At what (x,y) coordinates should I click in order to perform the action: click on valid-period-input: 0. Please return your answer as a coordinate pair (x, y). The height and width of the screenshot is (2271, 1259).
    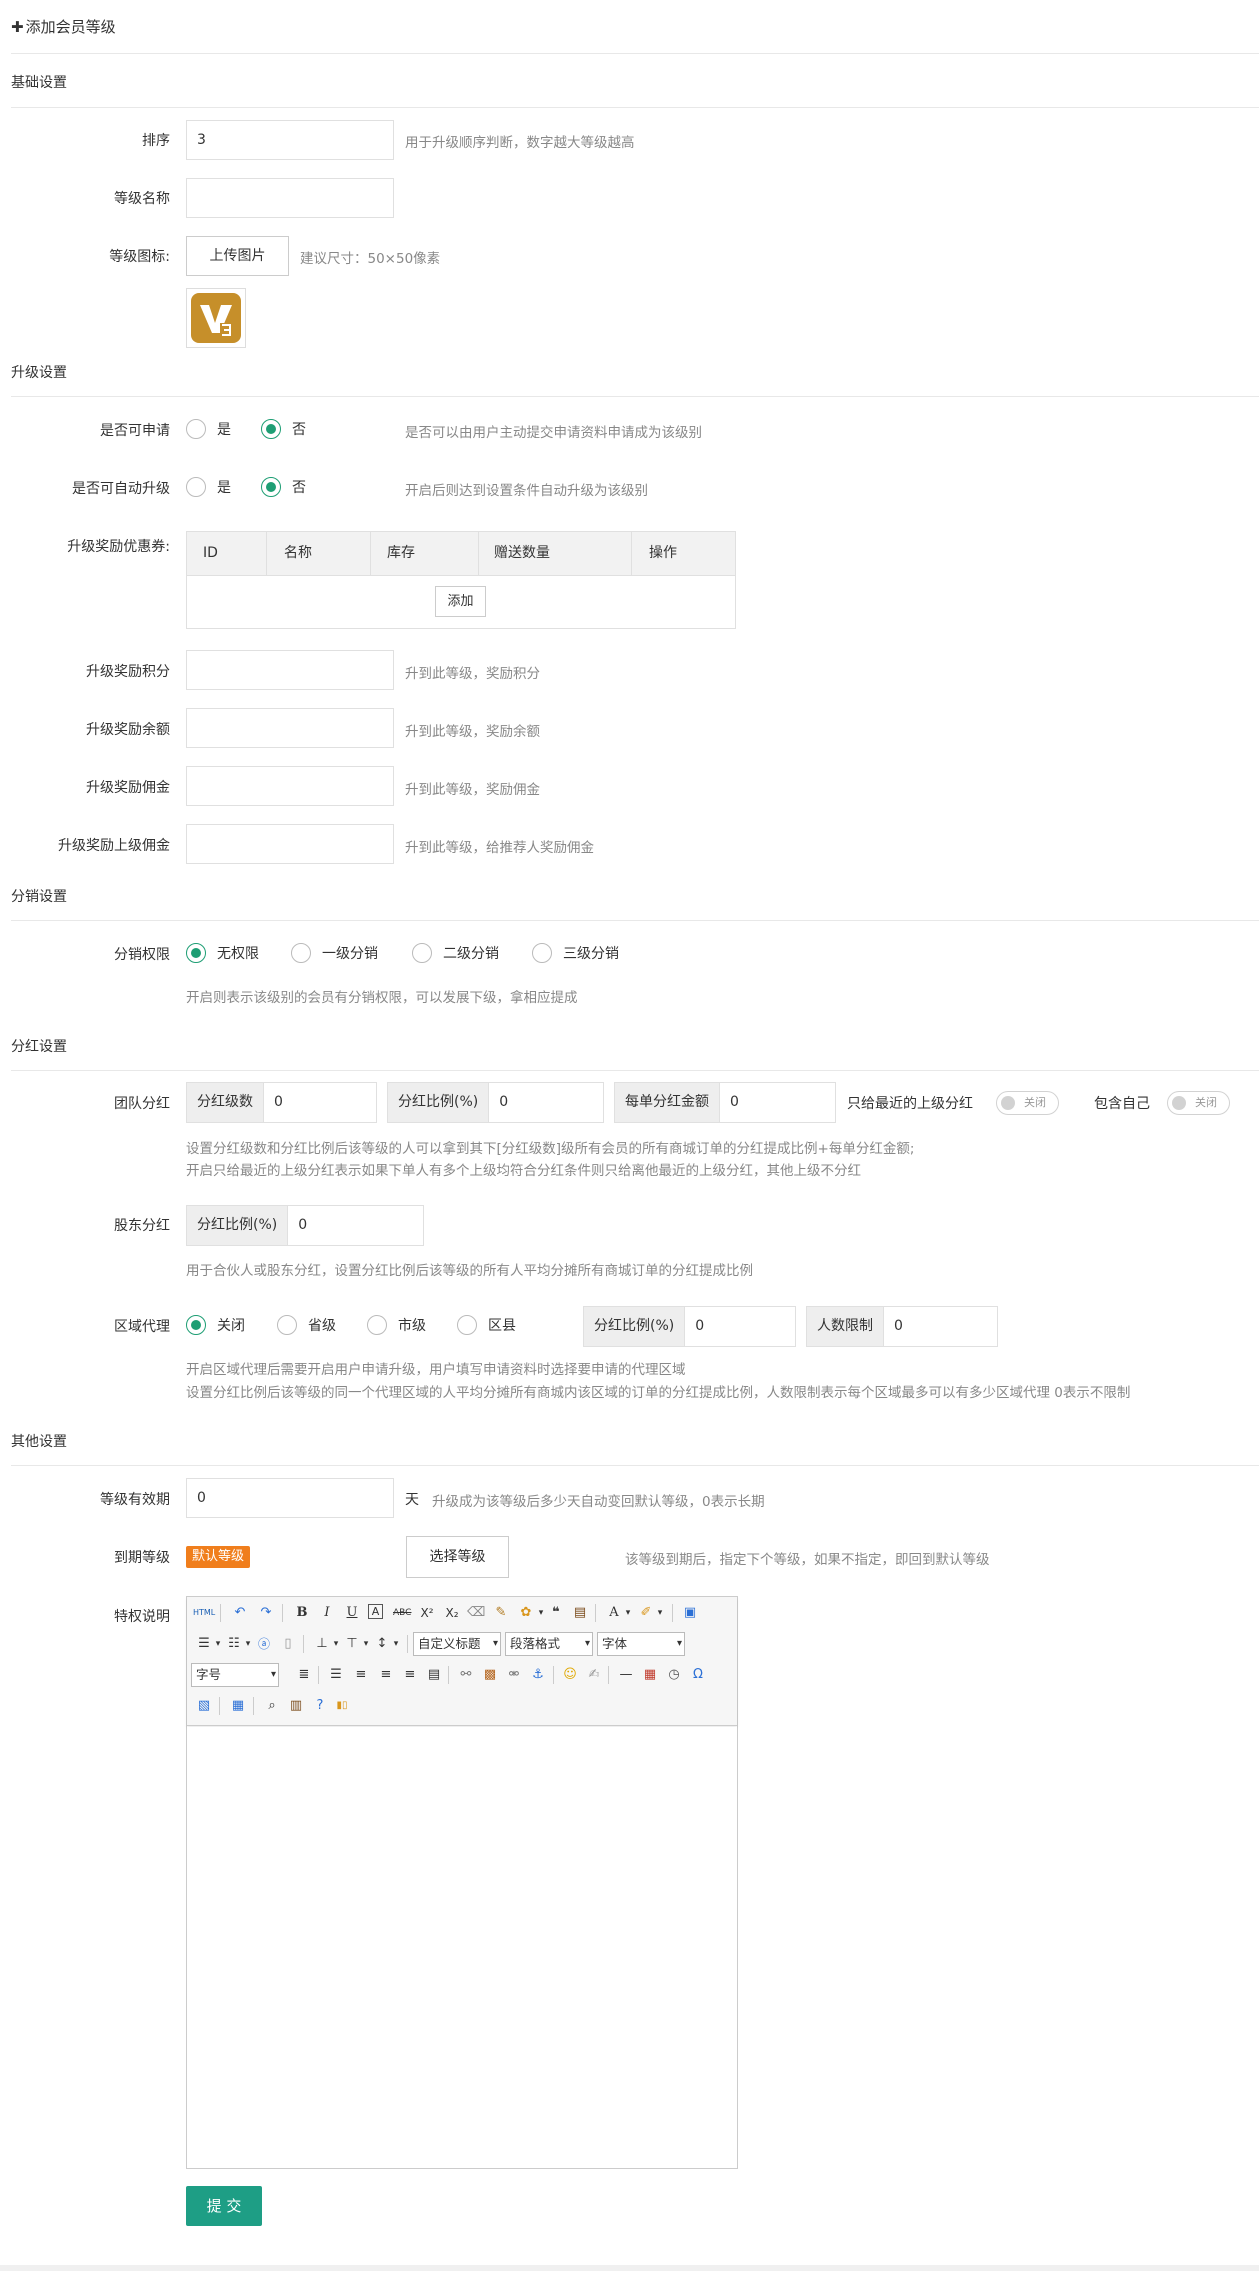
    Looking at the image, I should click on (290, 1498).